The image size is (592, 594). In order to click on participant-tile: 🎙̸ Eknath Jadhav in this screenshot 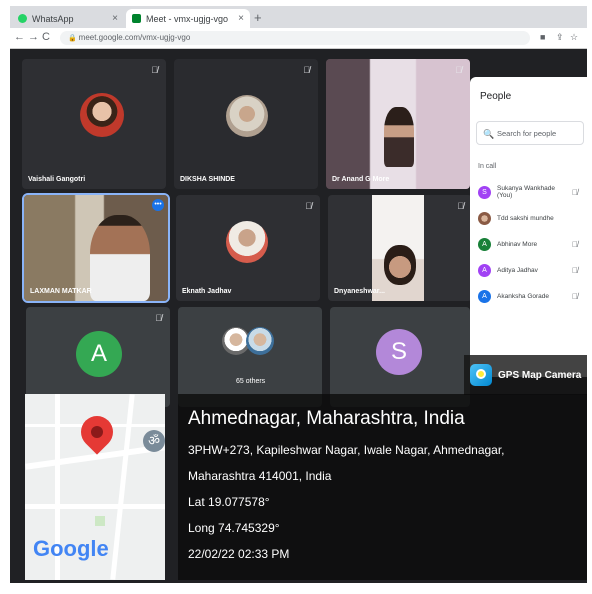, I will do `click(248, 248)`.